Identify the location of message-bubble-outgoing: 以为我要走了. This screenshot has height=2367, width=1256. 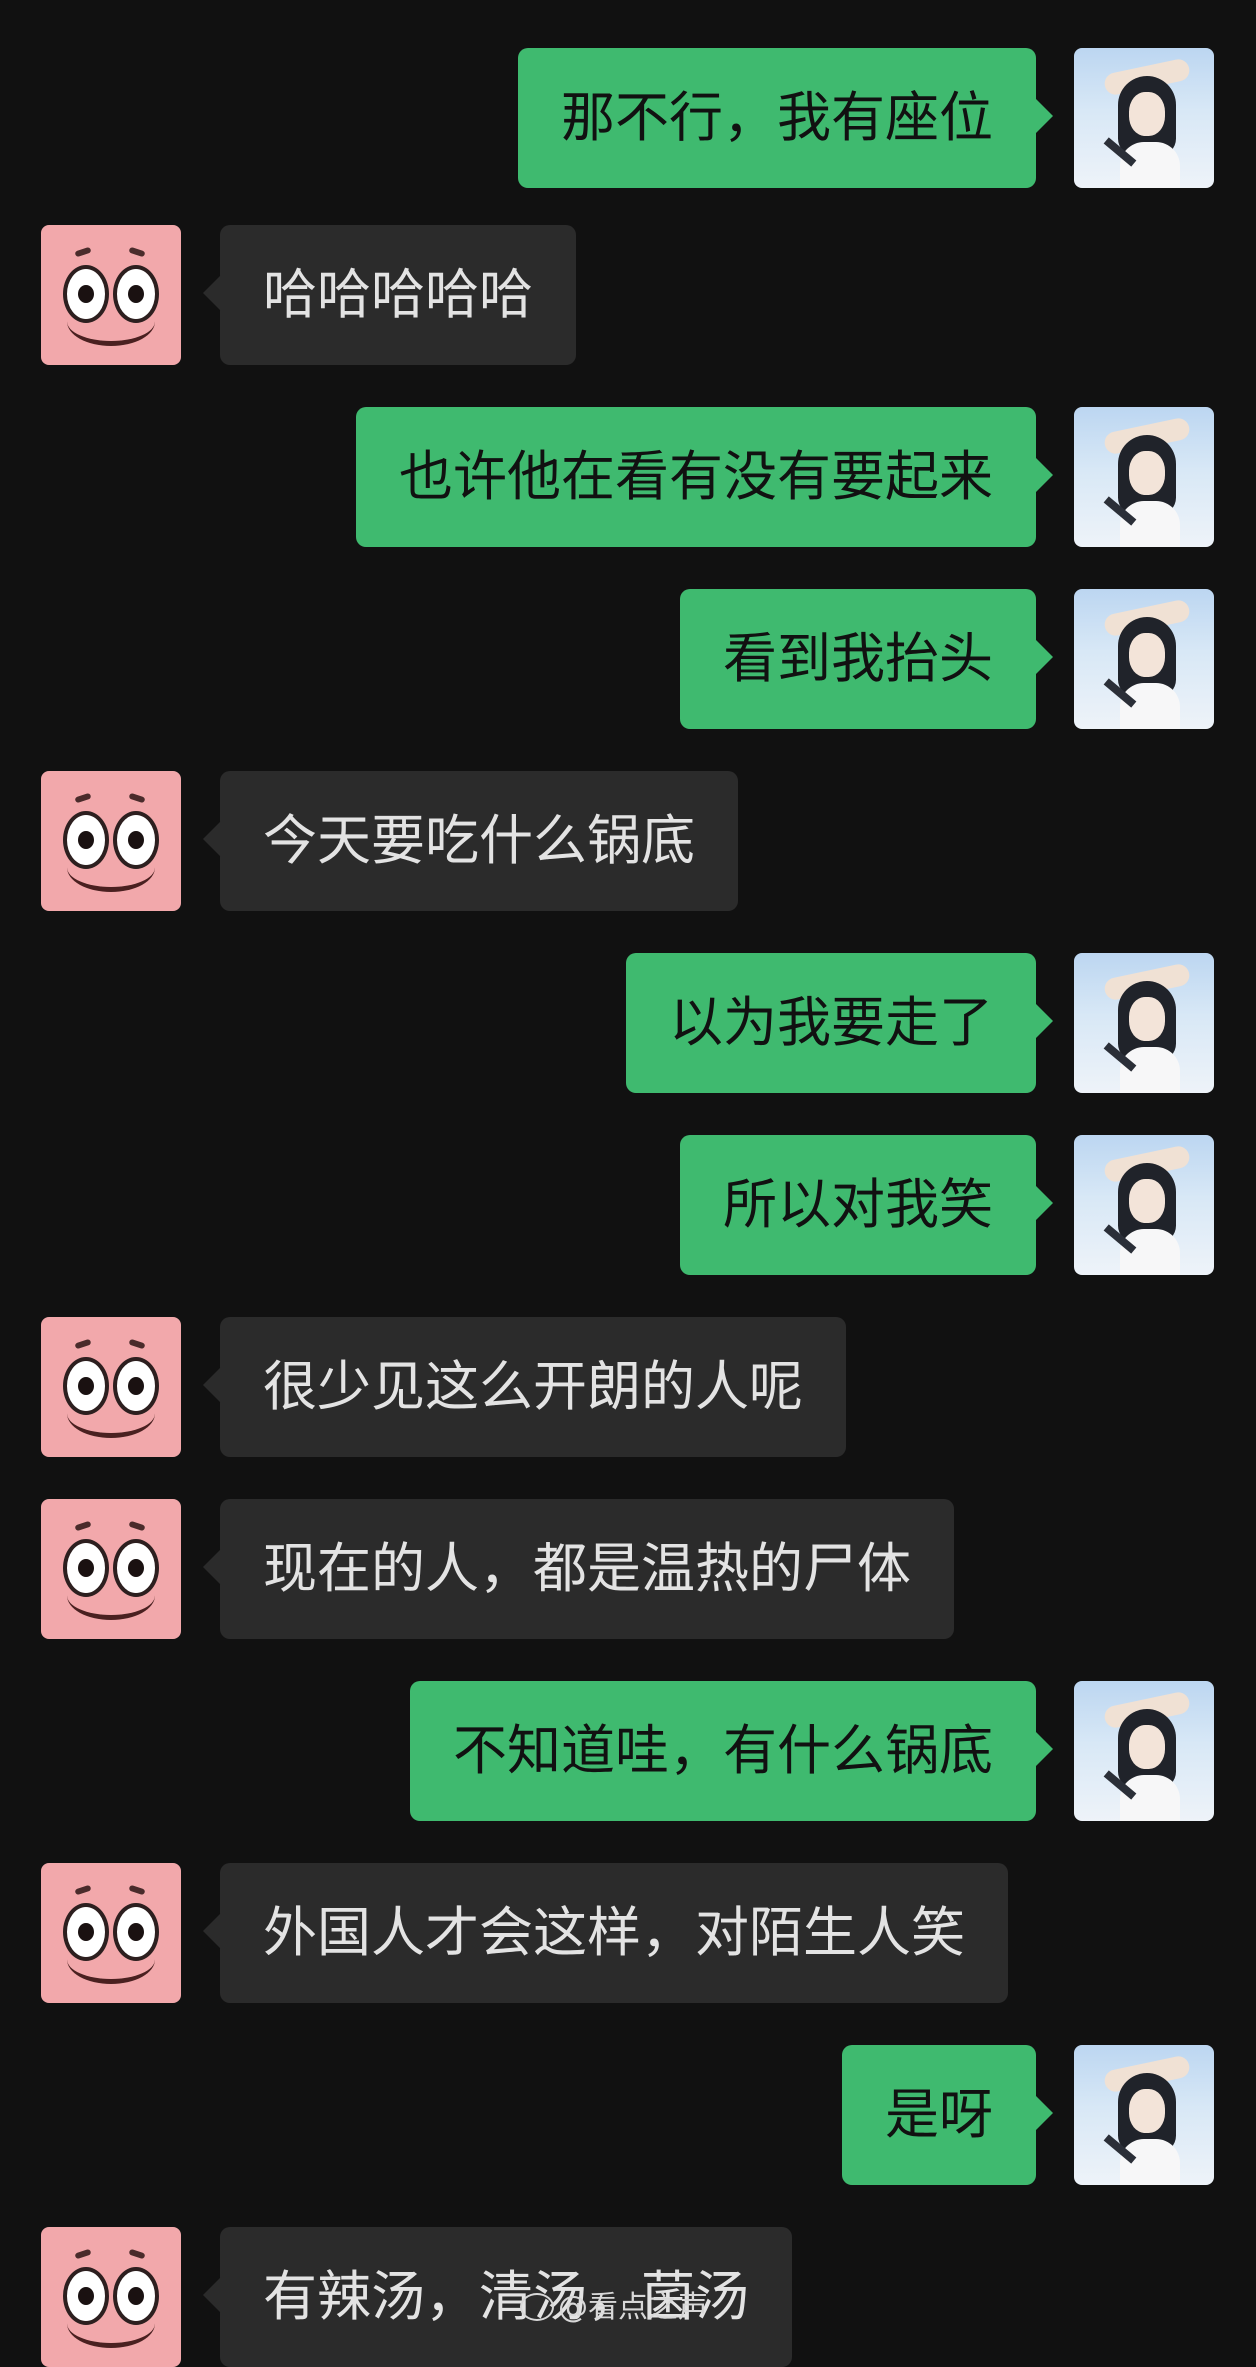
(839, 1023).